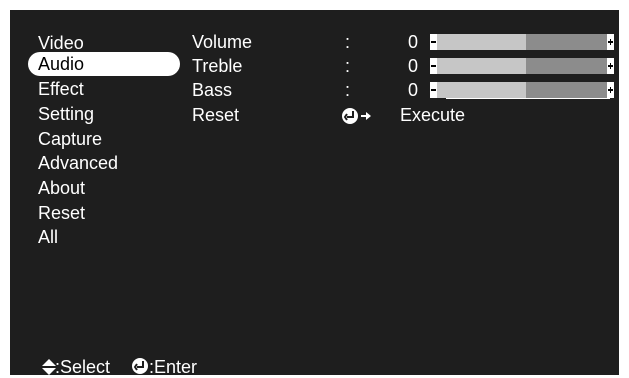 The height and width of the screenshot is (378, 629). Describe the element at coordinates (70, 139) in the screenshot. I see `menu-item-label: Capture` at that location.